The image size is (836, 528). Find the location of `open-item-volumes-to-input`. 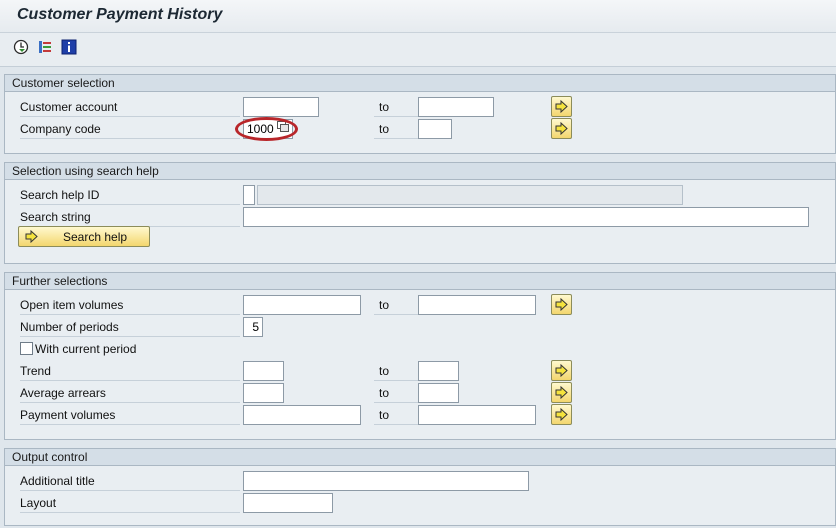

open-item-volumes-to-input is located at coordinates (477, 305).